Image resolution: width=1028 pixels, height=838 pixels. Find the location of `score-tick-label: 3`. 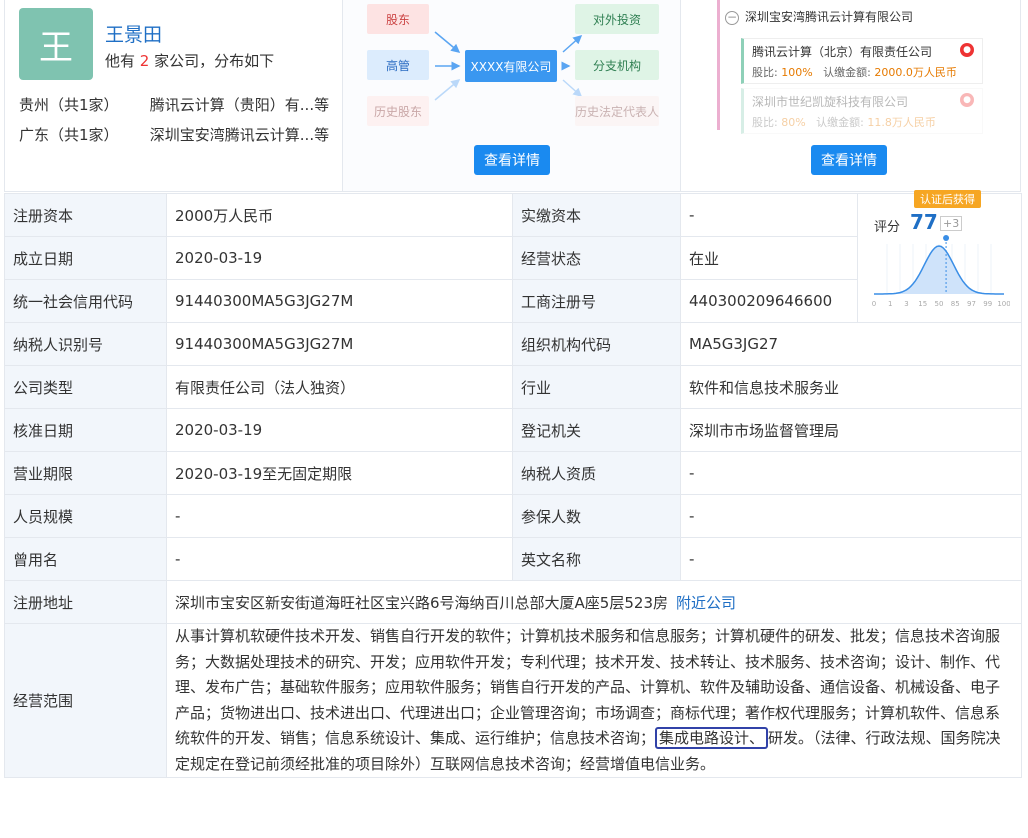

score-tick-label: 3 is located at coordinates (906, 304).